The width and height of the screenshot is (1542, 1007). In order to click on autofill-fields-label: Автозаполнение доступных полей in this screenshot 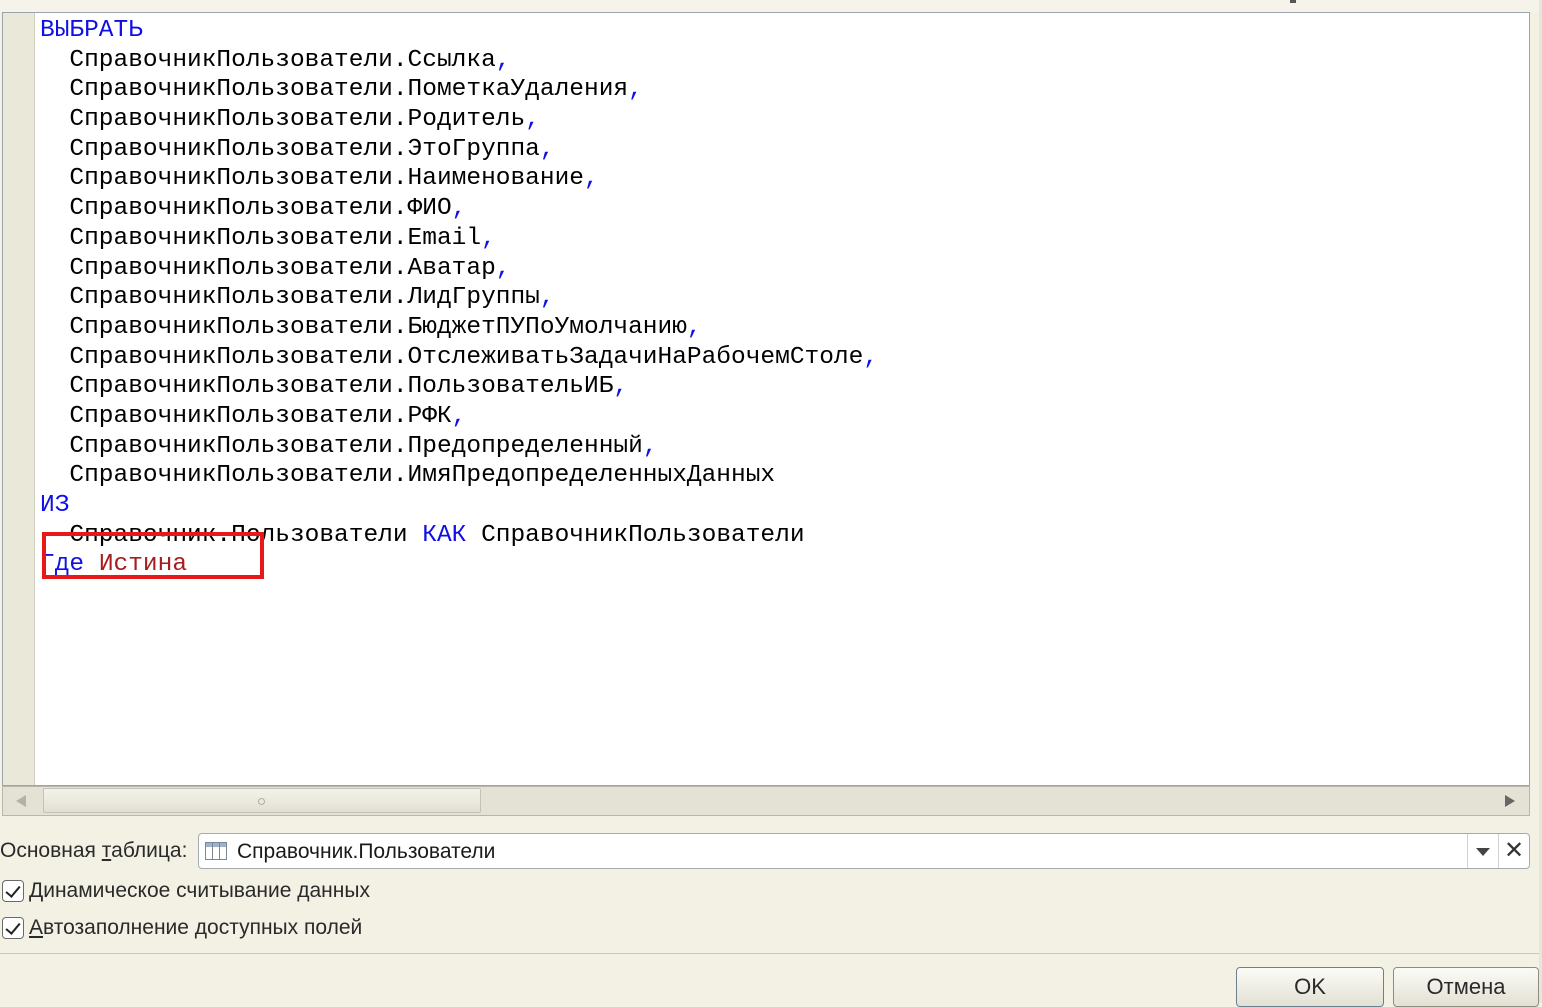, I will do `click(196, 927)`.